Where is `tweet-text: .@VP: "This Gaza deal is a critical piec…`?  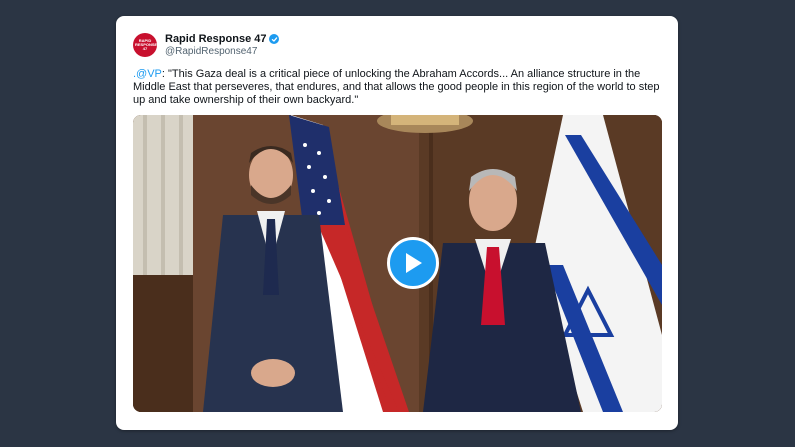
tweet-text: .@VP: "This Gaza deal is a critical piec… is located at coordinates (398, 87).